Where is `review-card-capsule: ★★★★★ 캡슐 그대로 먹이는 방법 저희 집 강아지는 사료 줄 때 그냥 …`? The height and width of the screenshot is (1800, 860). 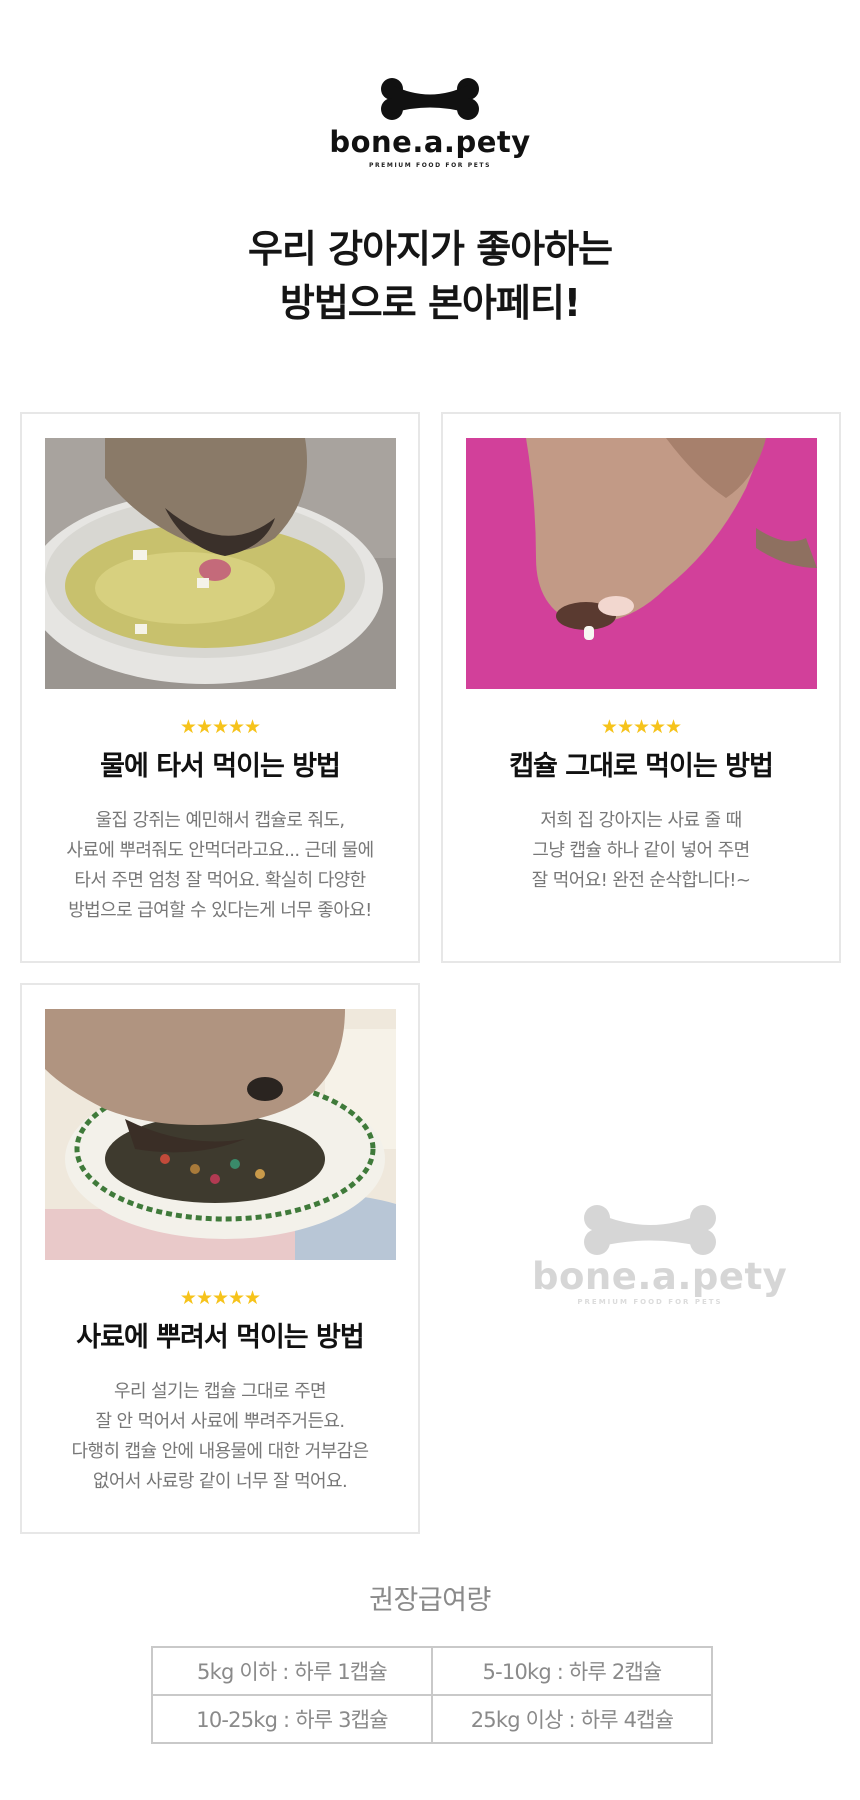
review-card-capsule: ★★★★★ 캡슐 그대로 먹이는 방법 저희 집 강아지는 사료 줄 때 그냥 … is located at coordinates (641, 687).